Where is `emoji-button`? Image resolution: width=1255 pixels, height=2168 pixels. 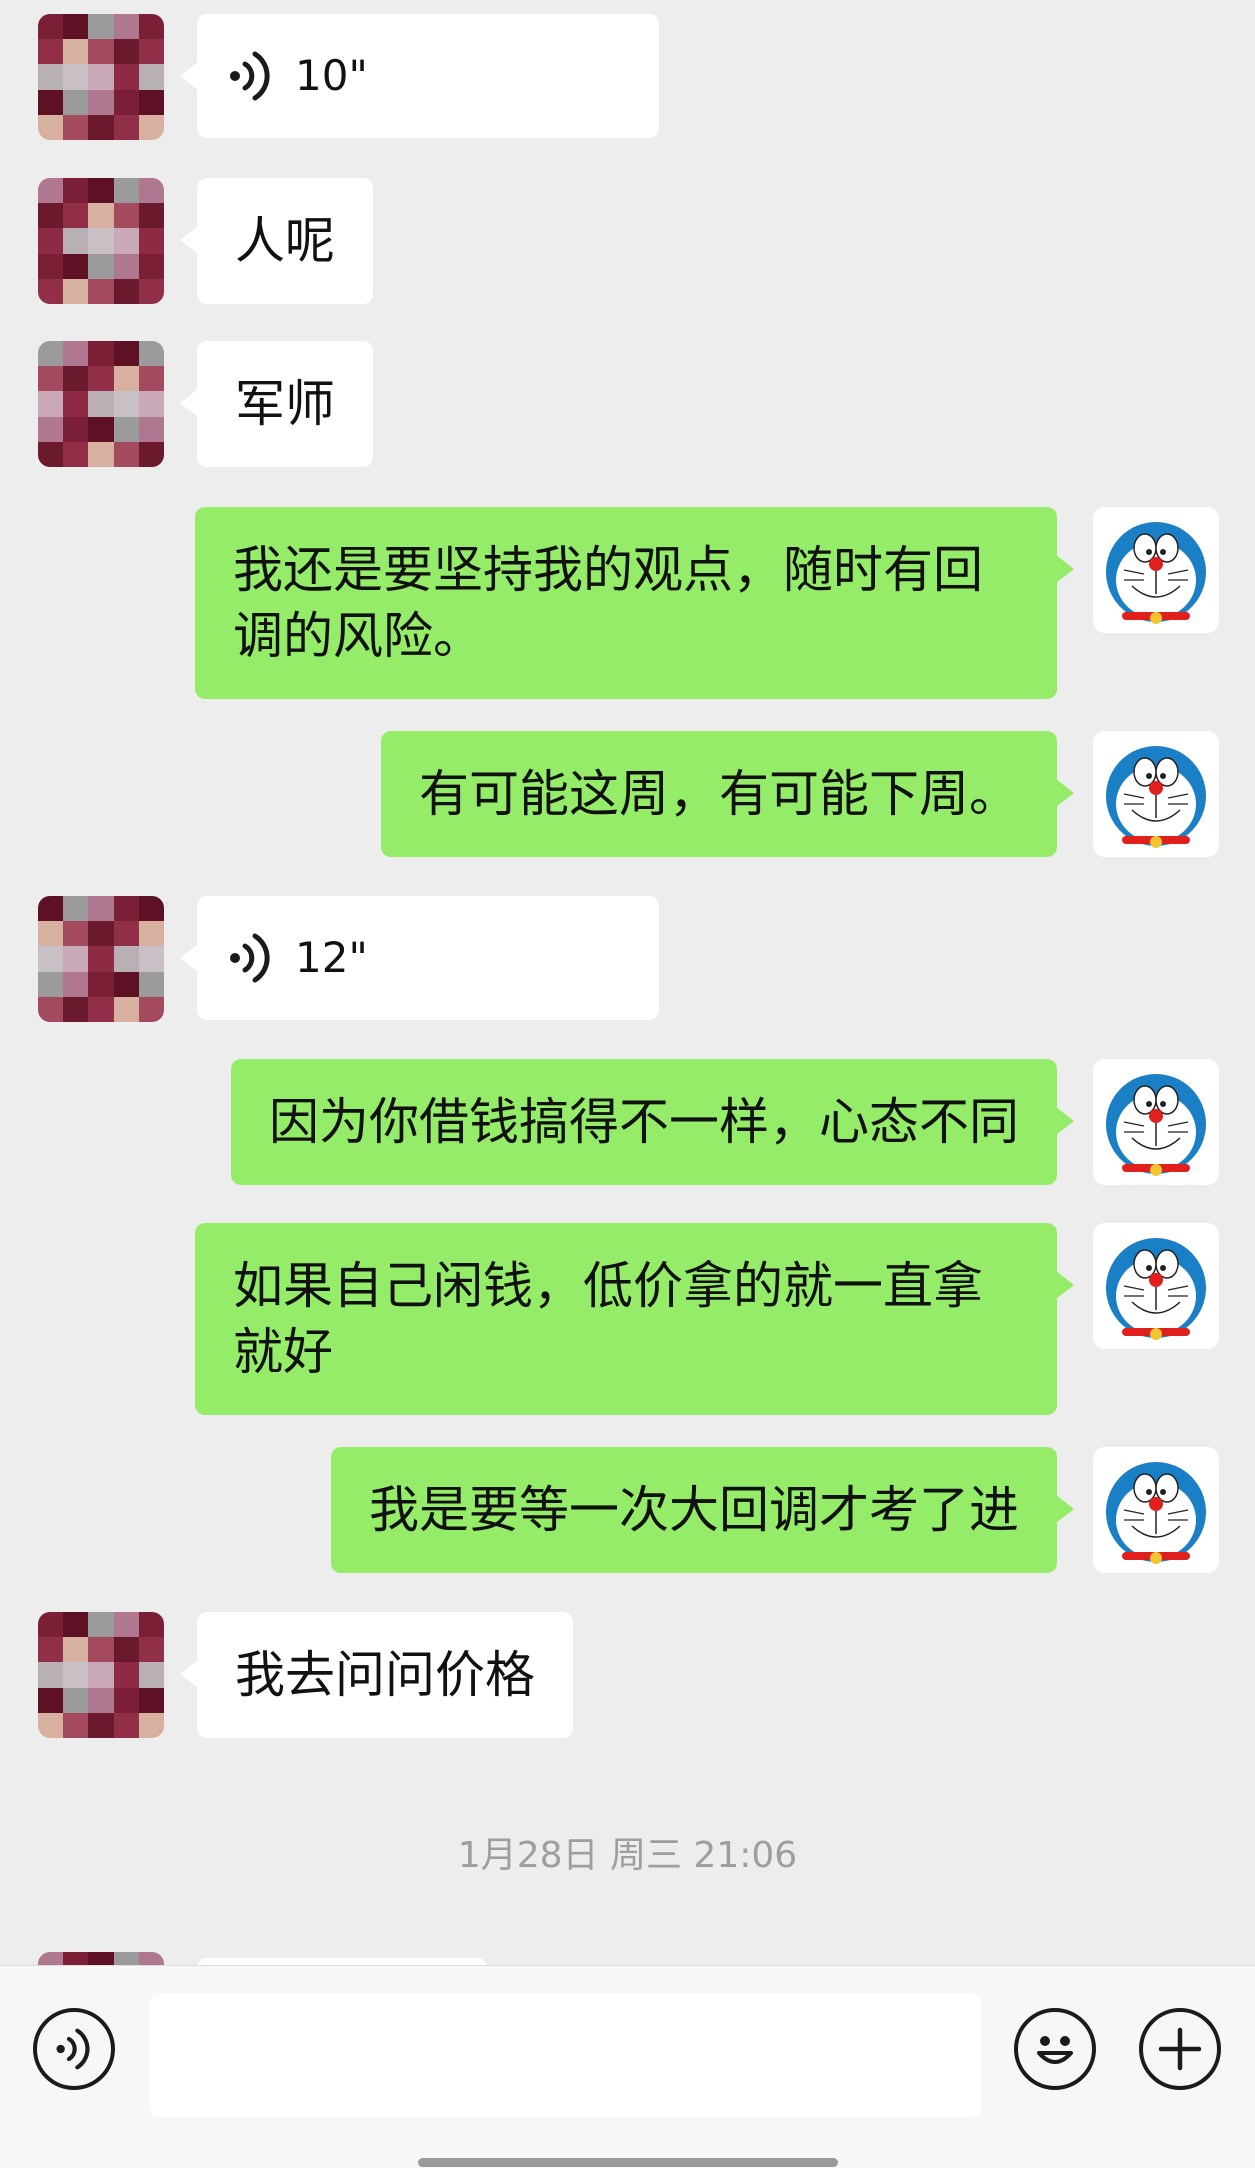
emoji-button is located at coordinates (1055, 2049).